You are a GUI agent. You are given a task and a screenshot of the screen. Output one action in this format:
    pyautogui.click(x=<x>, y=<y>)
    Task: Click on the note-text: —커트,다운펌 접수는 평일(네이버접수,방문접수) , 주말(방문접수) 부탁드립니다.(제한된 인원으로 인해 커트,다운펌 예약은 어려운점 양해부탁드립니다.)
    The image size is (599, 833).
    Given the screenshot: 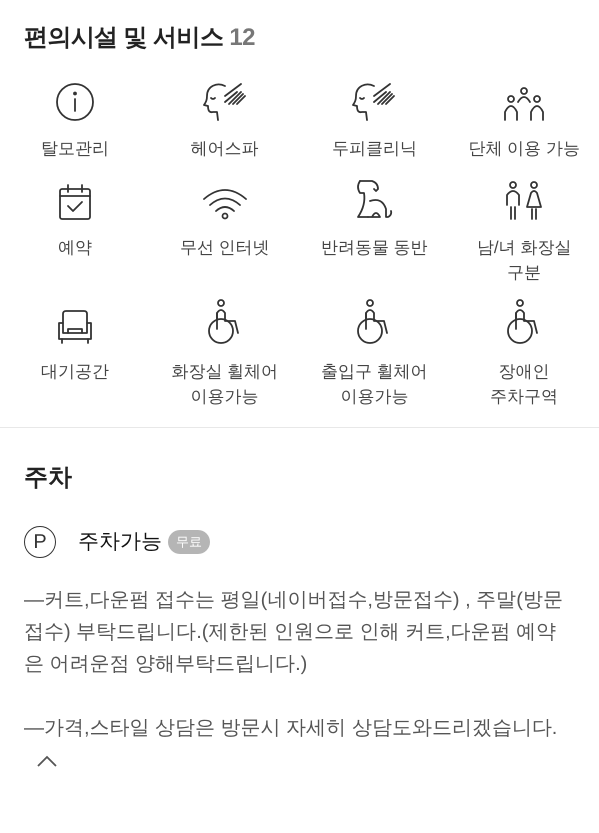 What is the action you would take?
    pyautogui.click(x=293, y=632)
    